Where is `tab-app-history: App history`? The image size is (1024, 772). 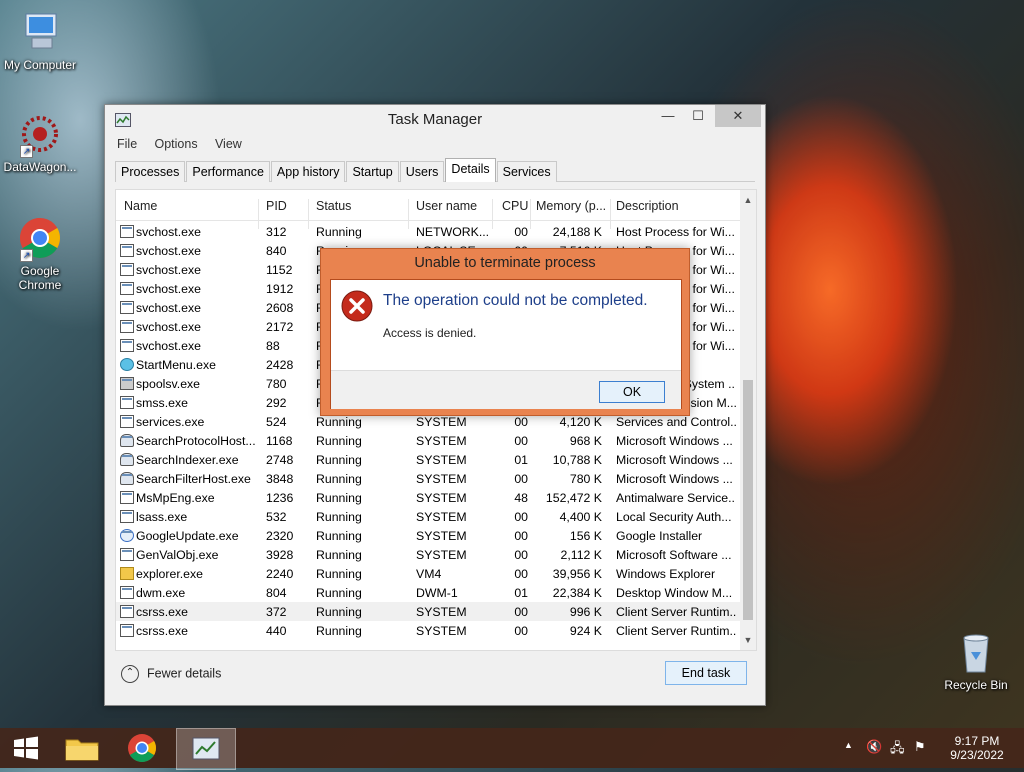 tab-app-history: App history is located at coordinates (308, 171).